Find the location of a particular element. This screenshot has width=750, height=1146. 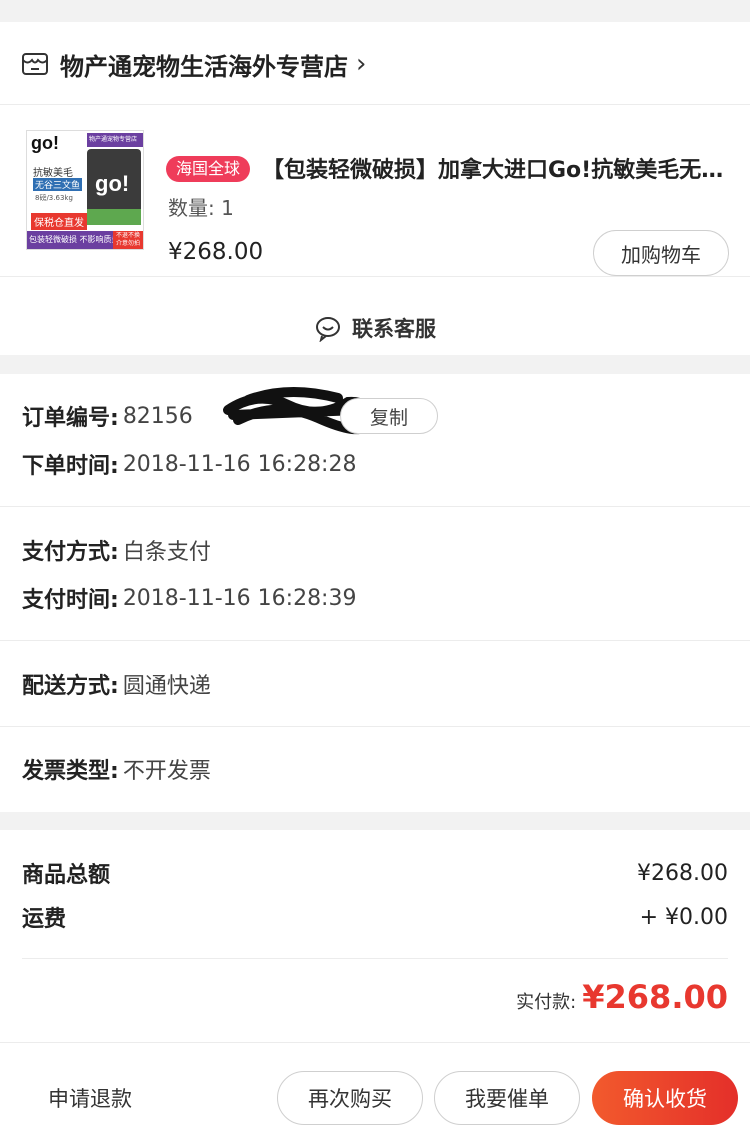

shop-header: 物产通宠物生活海外专营店 › is located at coordinates (193, 64).